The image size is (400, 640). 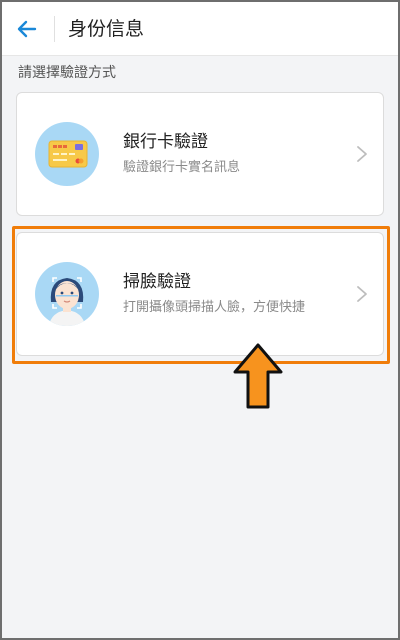 What do you see at coordinates (67, 294) in the screenshot?
I see `face-scan-icon` at bounding box center [67, 294].